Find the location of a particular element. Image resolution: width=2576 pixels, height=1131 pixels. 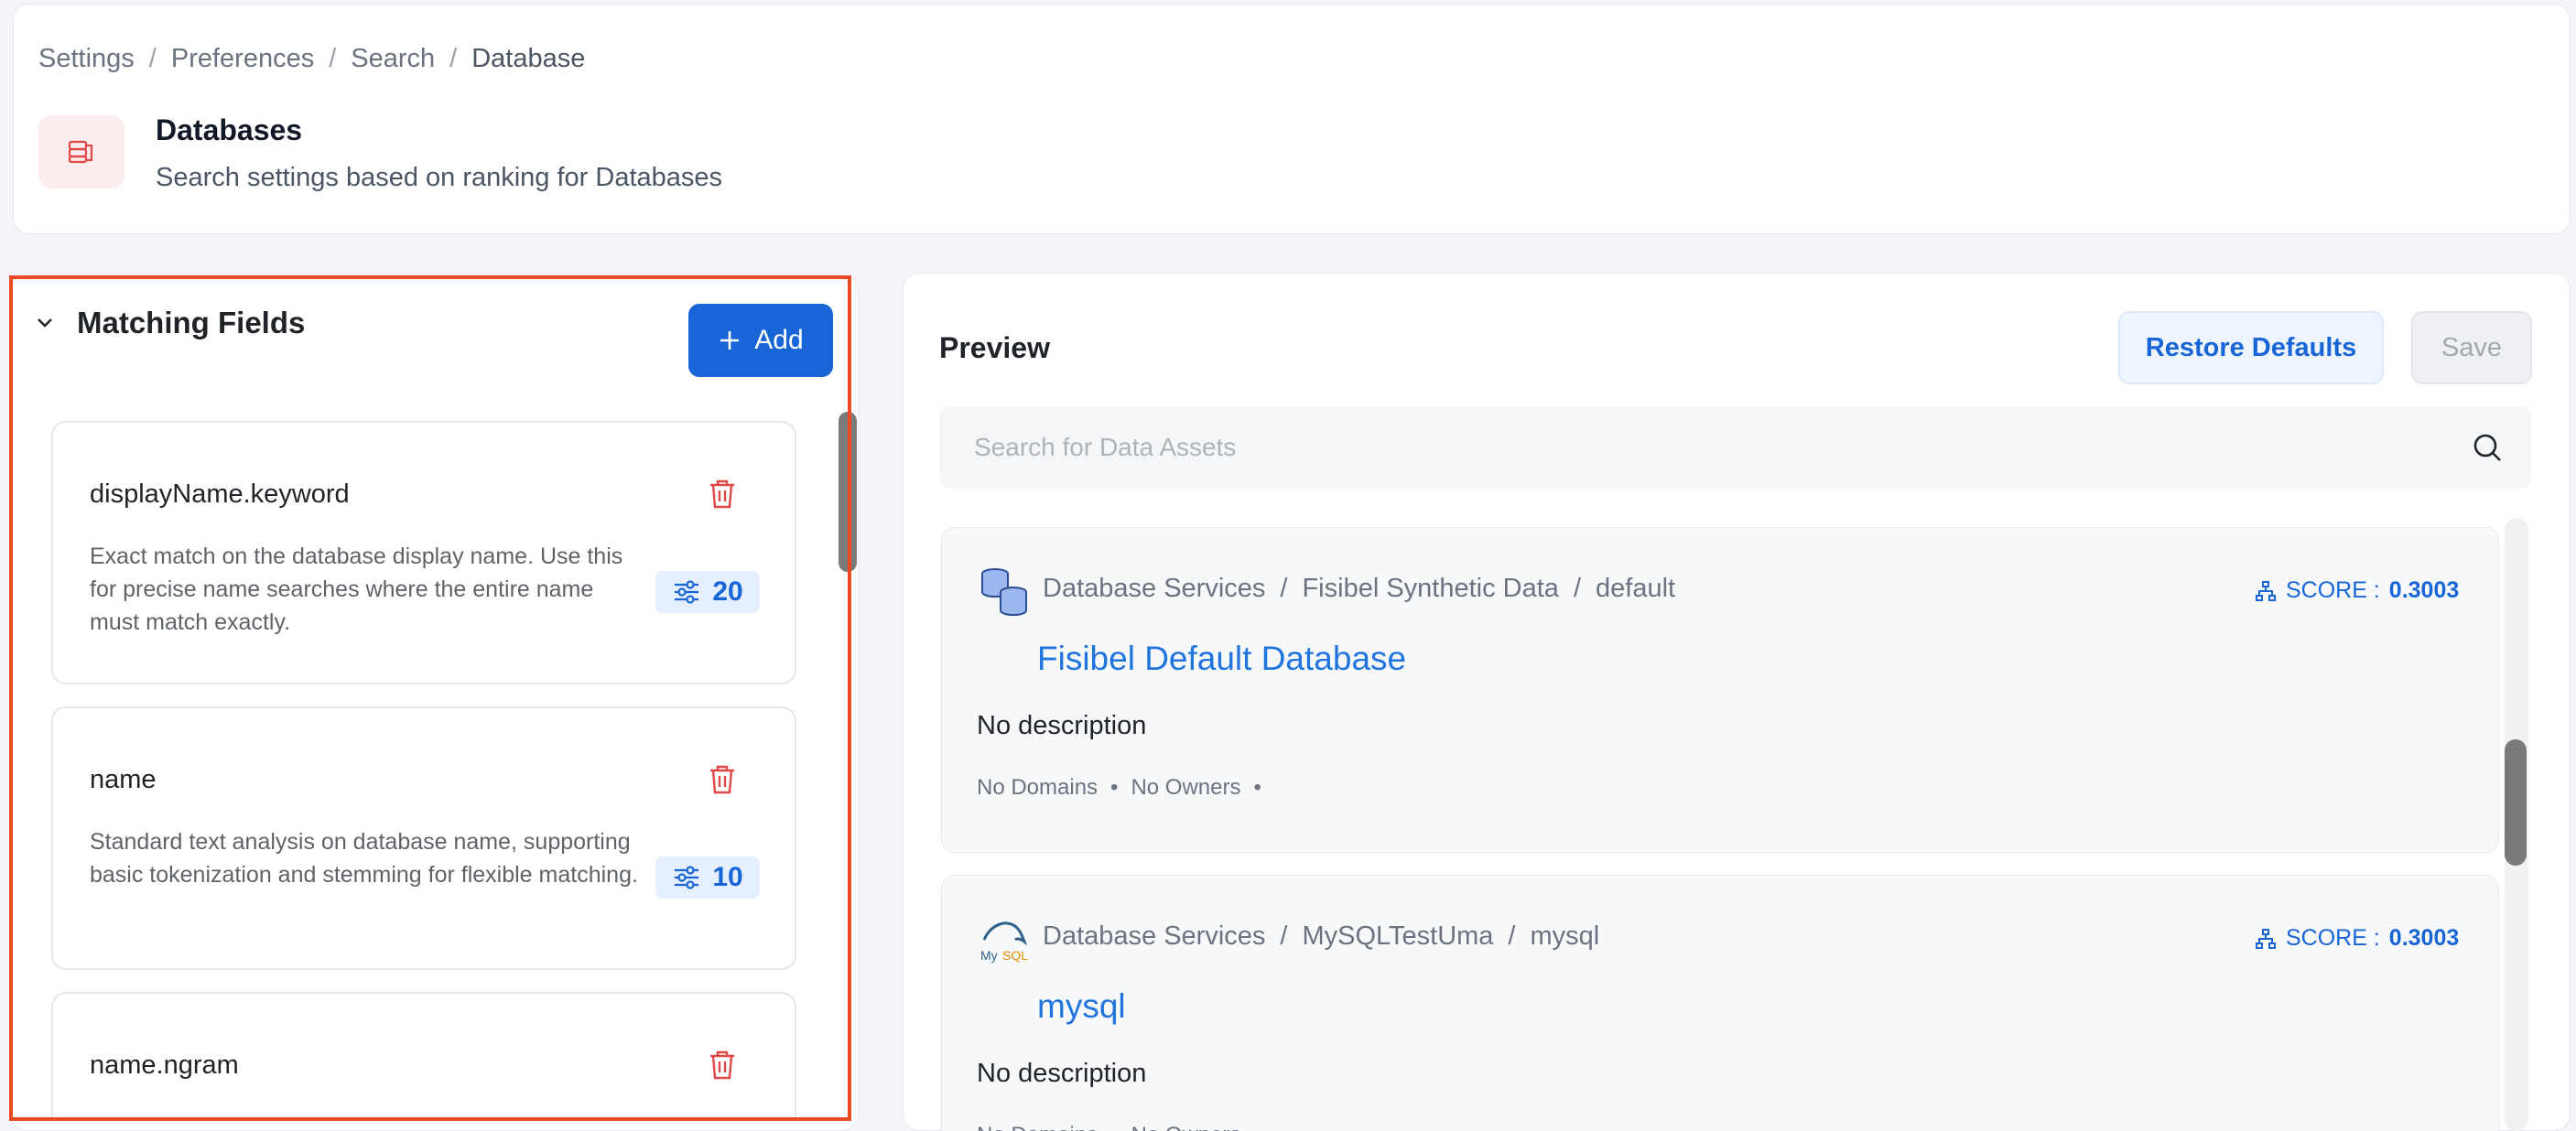

left-scrollbar is located at coordinates (848, 492).